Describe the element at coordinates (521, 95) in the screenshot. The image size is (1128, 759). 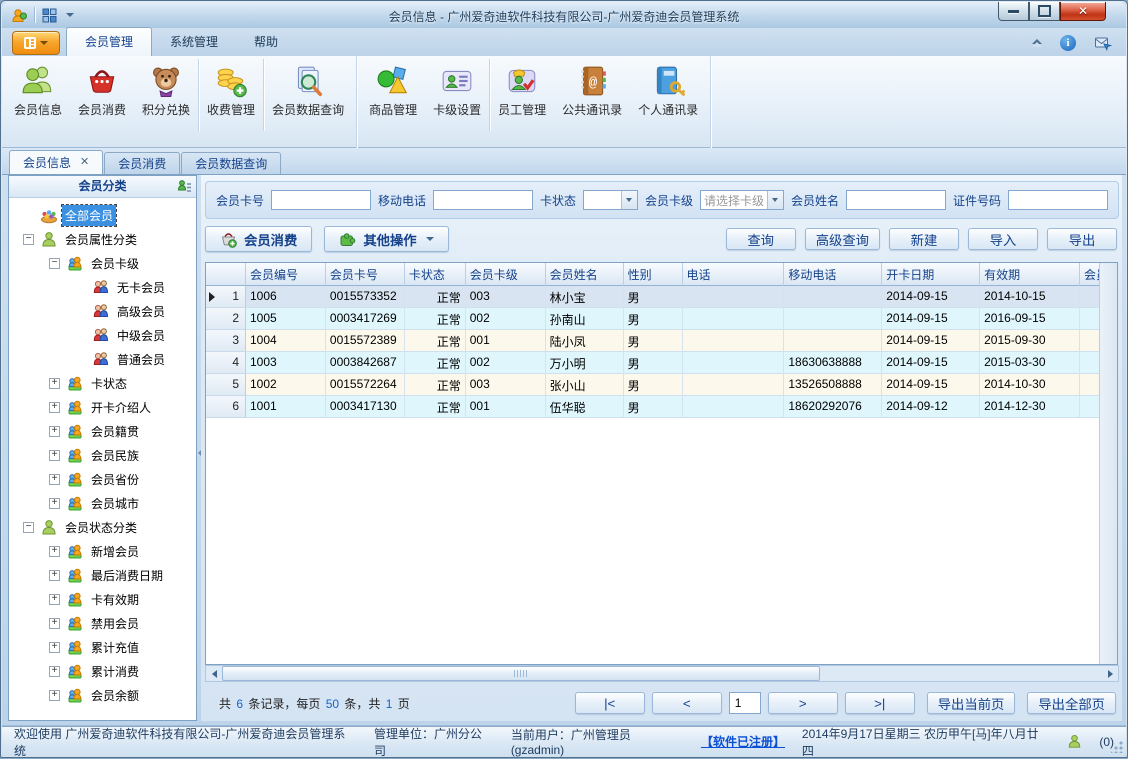
I see `ribbon-button-1-2: 员工管理` at that location.